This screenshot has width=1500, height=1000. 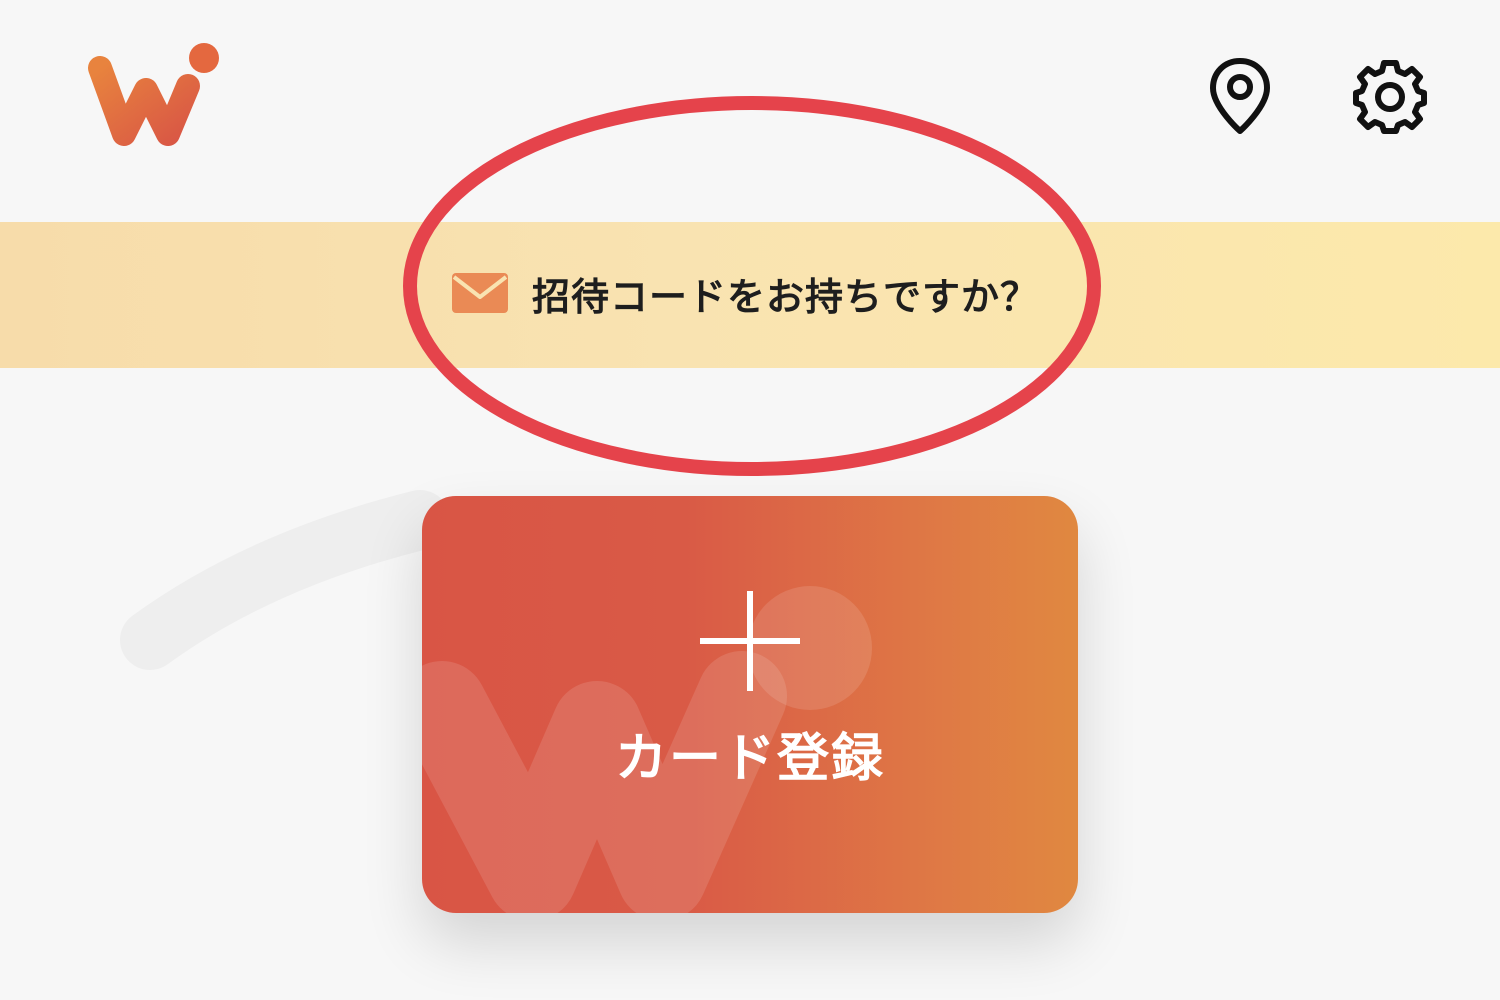 I want to click on wi-logo-icon, so click(x=157, y=95).